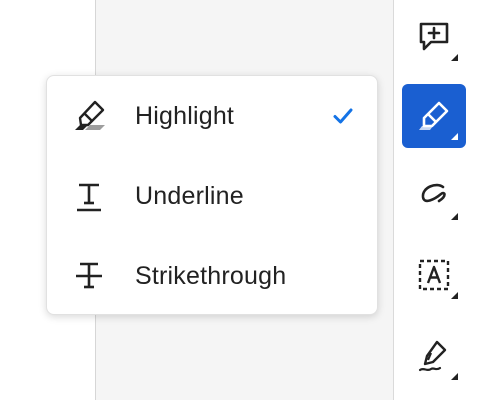 This screenshot has height=400, width=486. I want to click on menu-item-underline: Underline, so click(212, 196).